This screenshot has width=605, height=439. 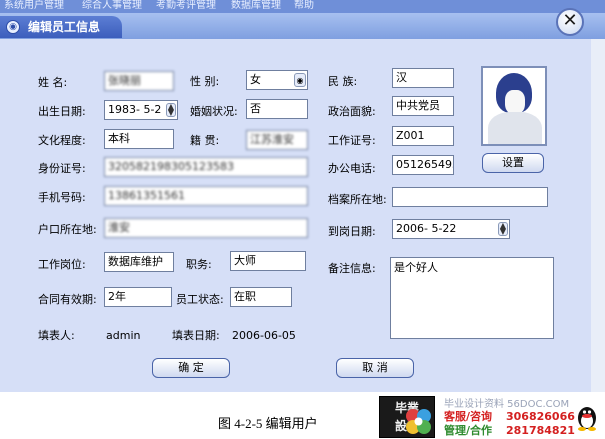 What do you see at coordinates (352, 168) in the screenshot?
I see `office-phone-label: 办公电话:` at bounding box center [352, 168].